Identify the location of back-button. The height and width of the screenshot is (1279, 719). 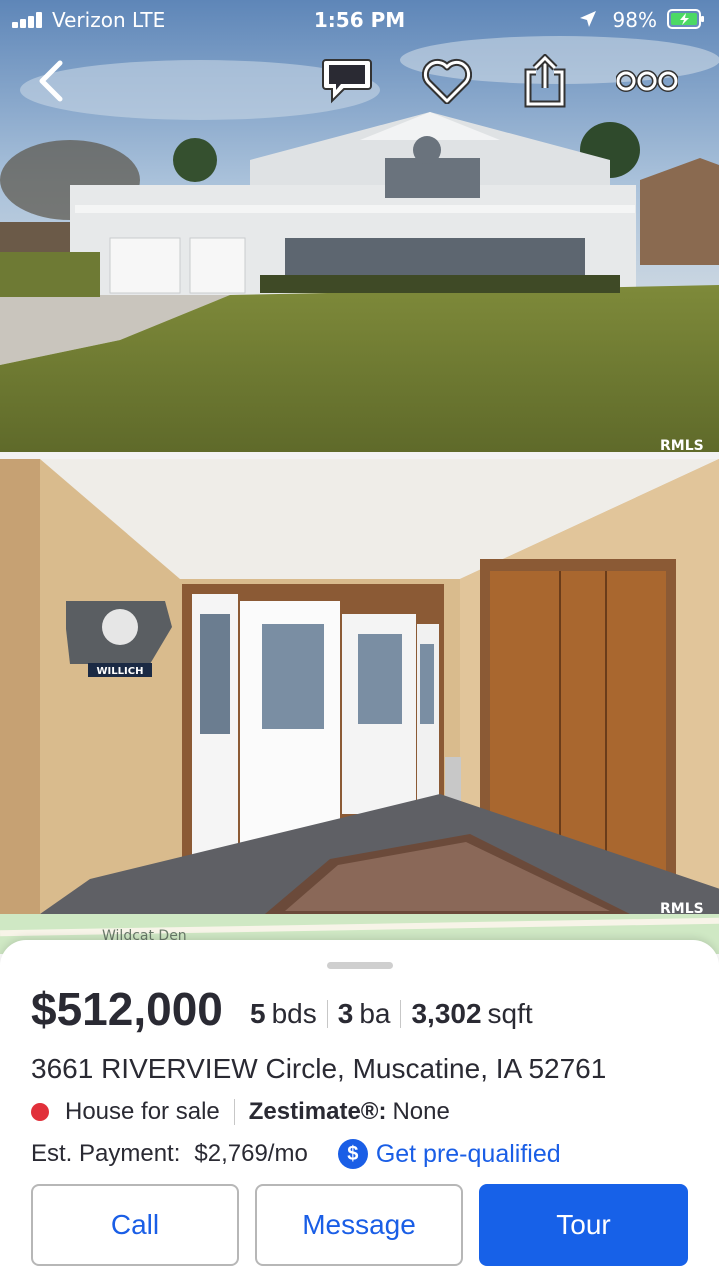
(51, 81).